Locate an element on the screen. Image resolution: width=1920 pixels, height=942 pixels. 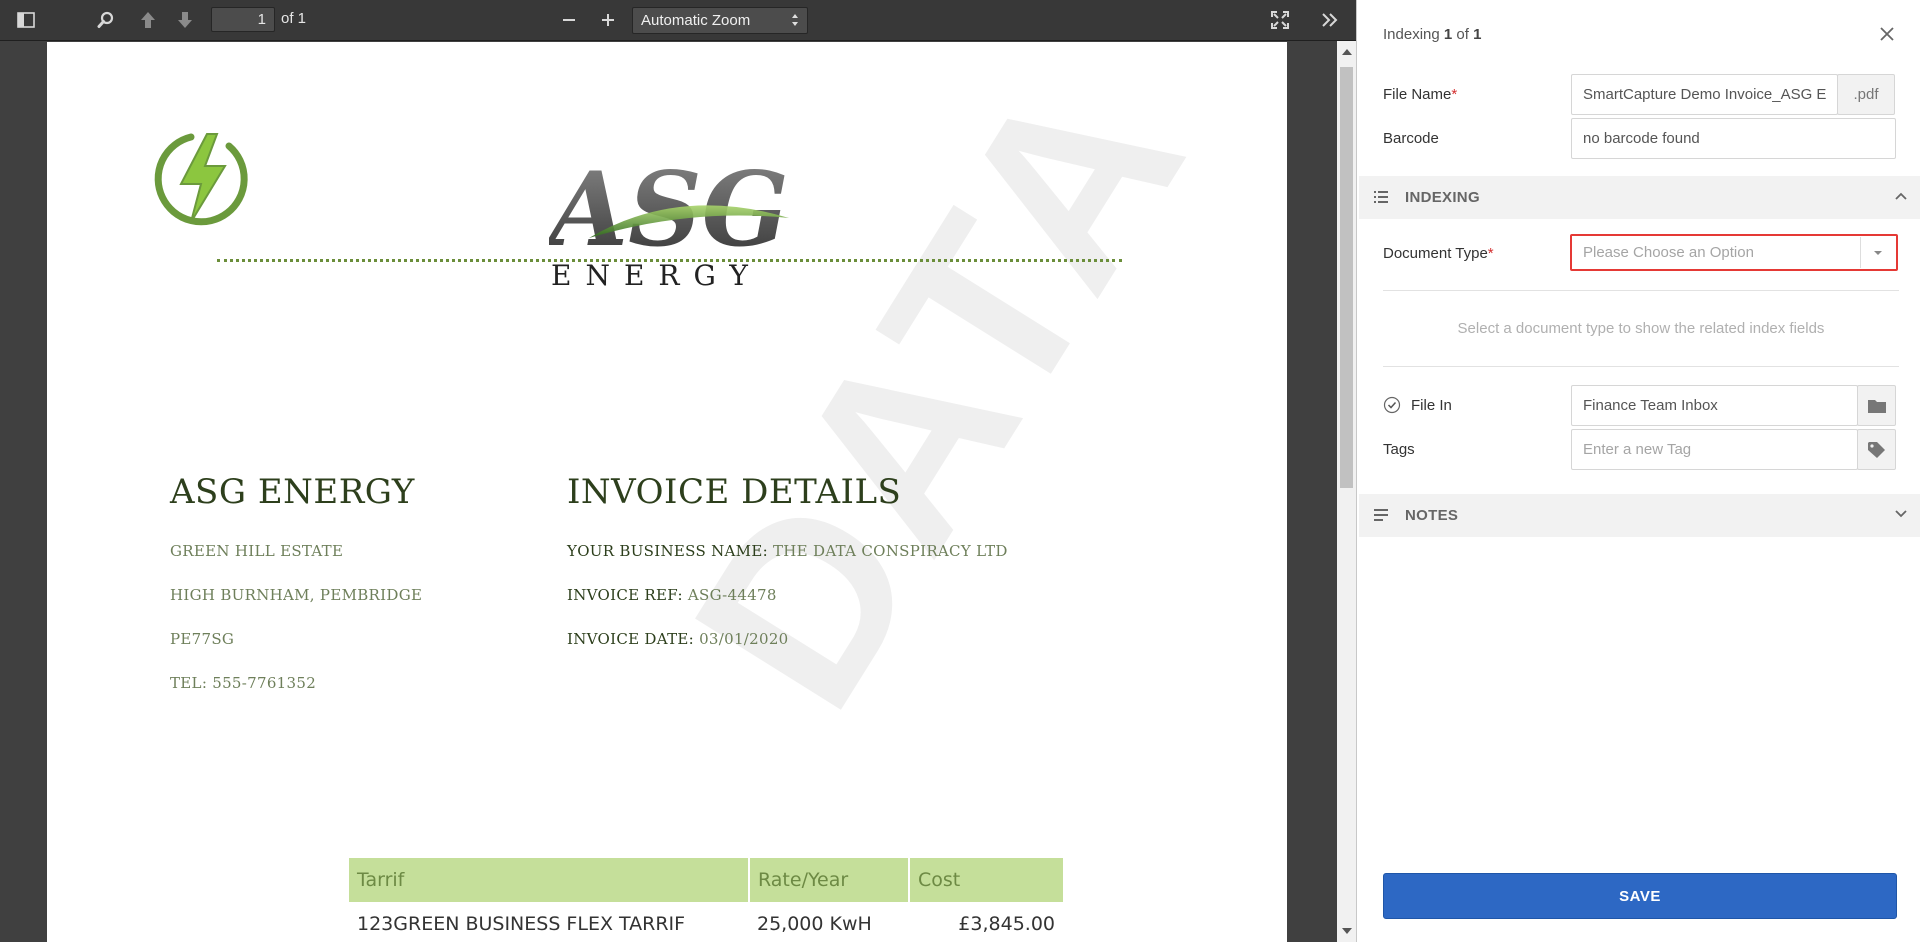
indexing-counter: Indexing 1 of 1 is located at coordinates (1432, 34).